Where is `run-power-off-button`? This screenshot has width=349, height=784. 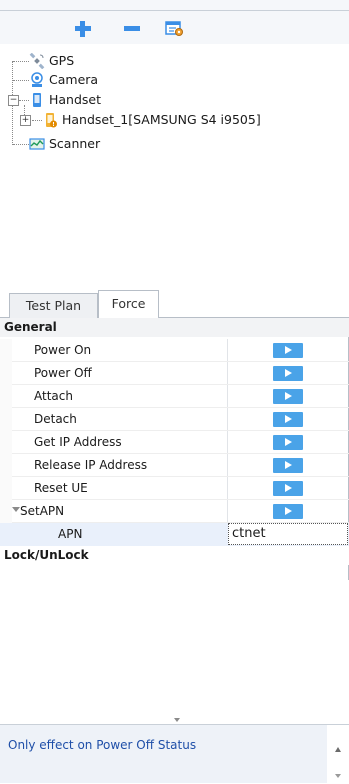
run-power-off-button is located at coordinates (288, 373).